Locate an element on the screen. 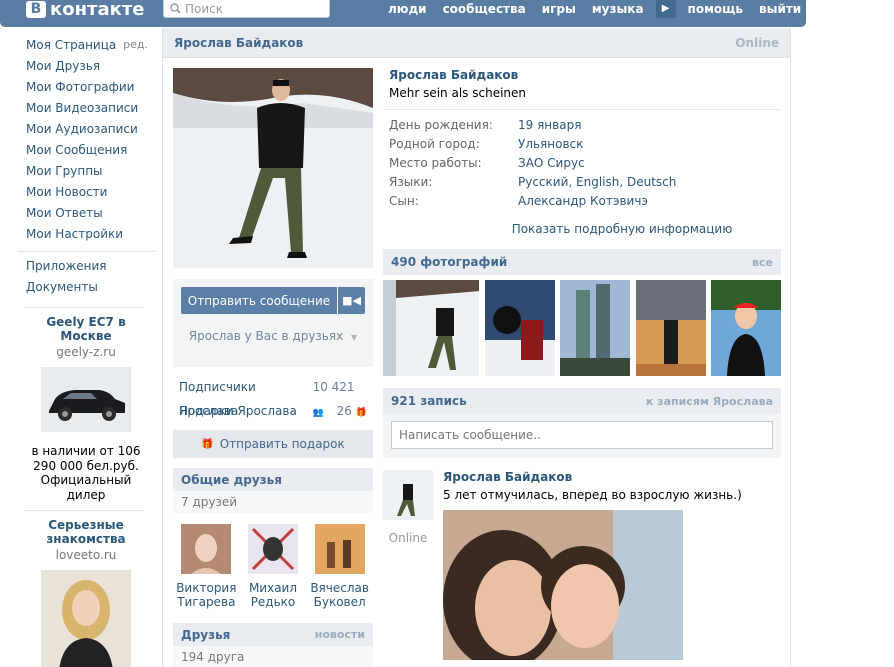 The image size is (894, 667). wall-composer is located at coordinates (582, 436).